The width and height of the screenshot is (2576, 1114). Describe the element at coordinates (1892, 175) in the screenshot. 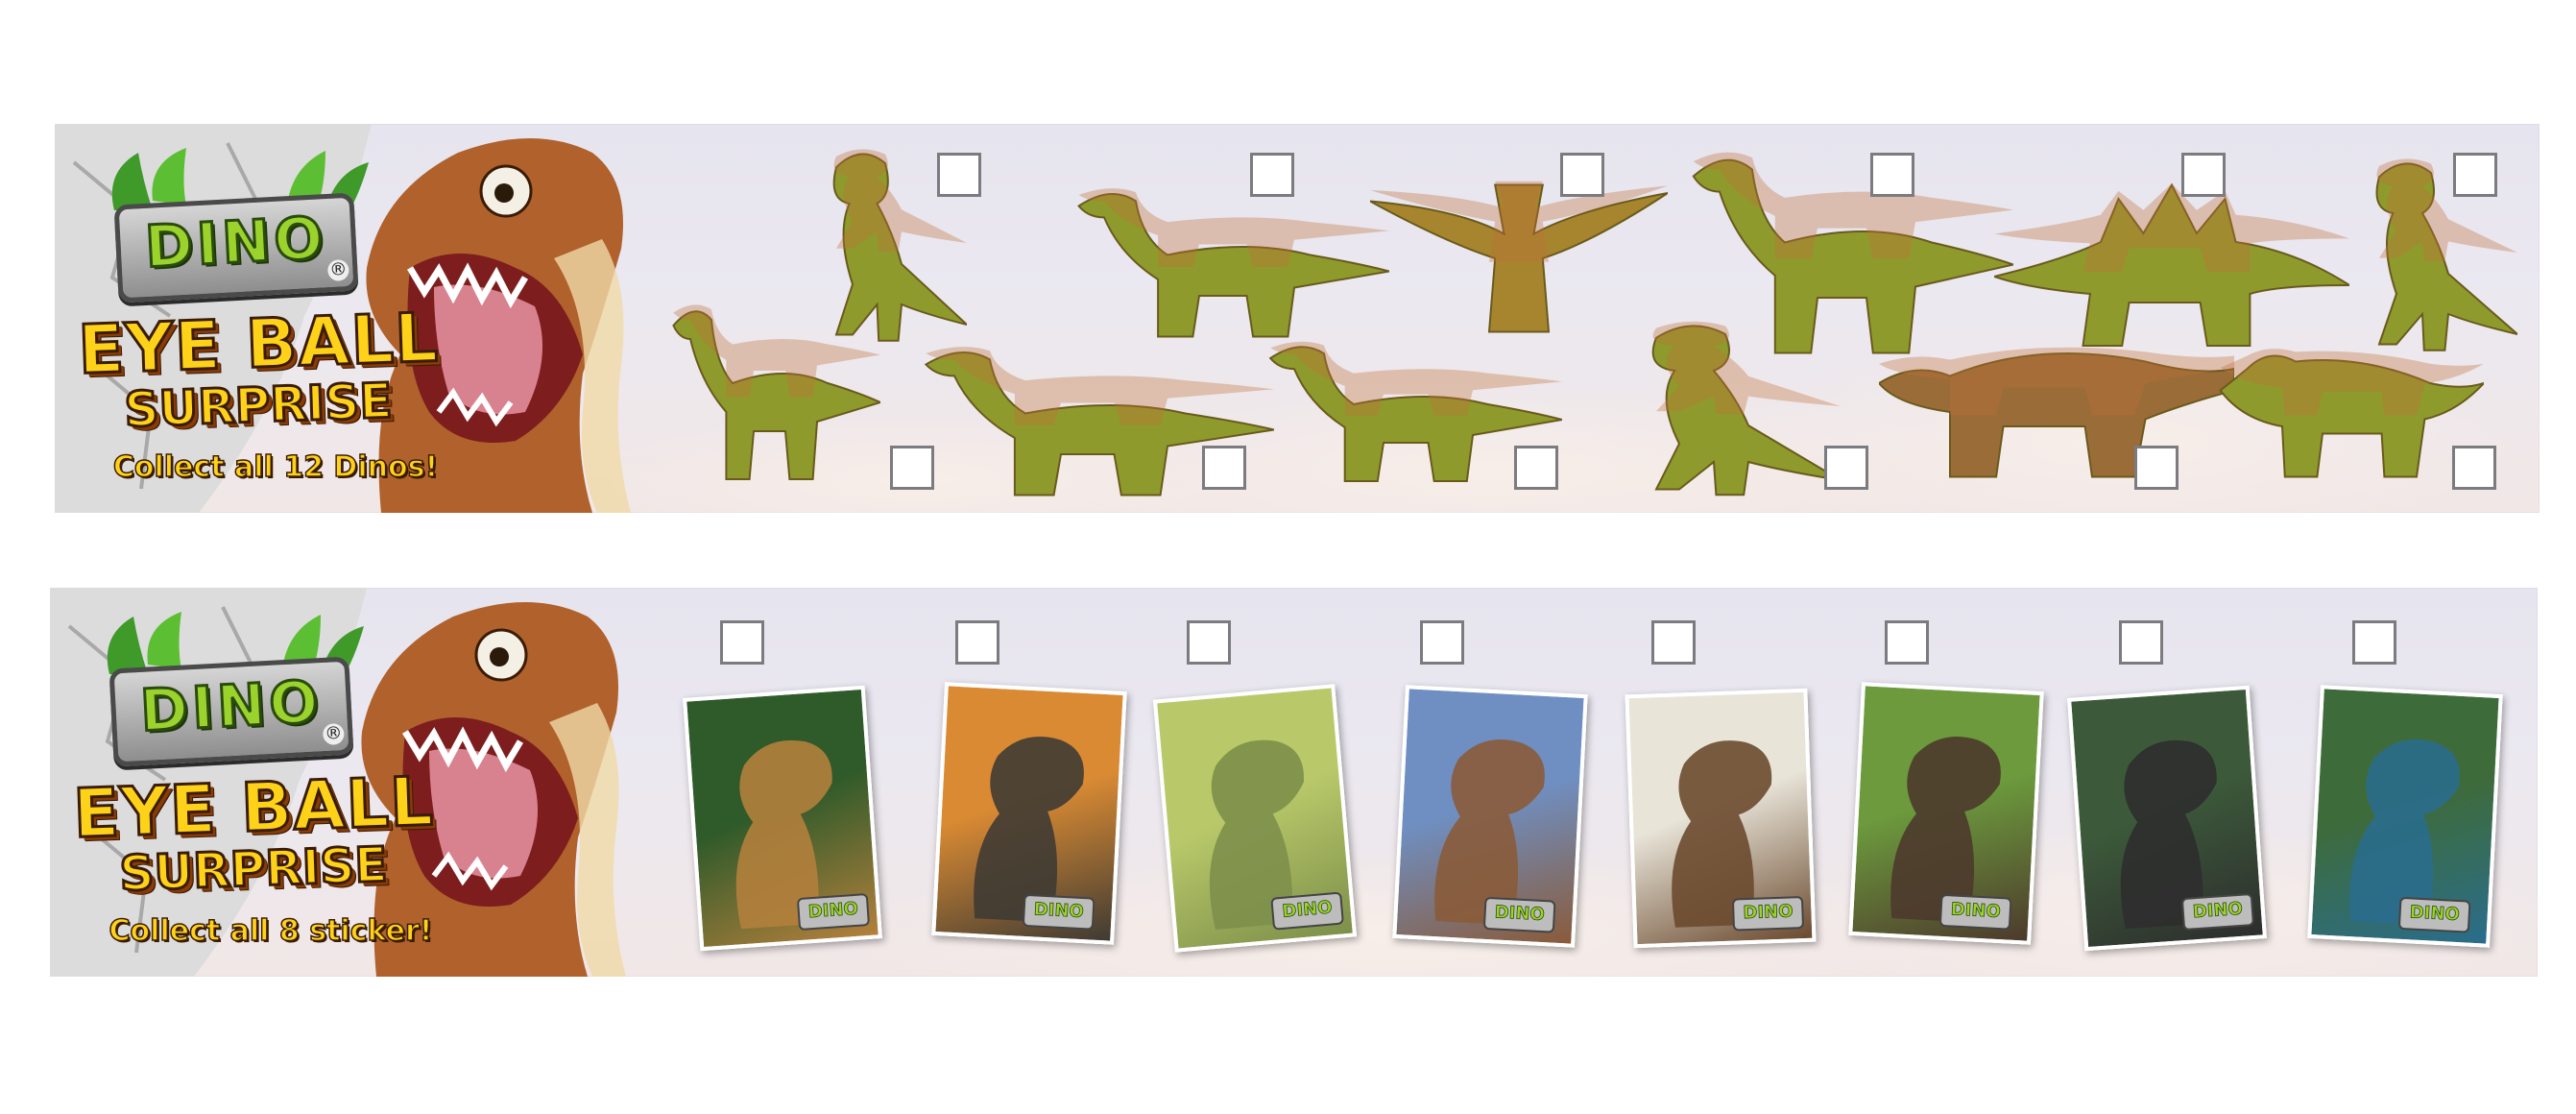

I see `collect-checkbox-gallimimus` at that location.